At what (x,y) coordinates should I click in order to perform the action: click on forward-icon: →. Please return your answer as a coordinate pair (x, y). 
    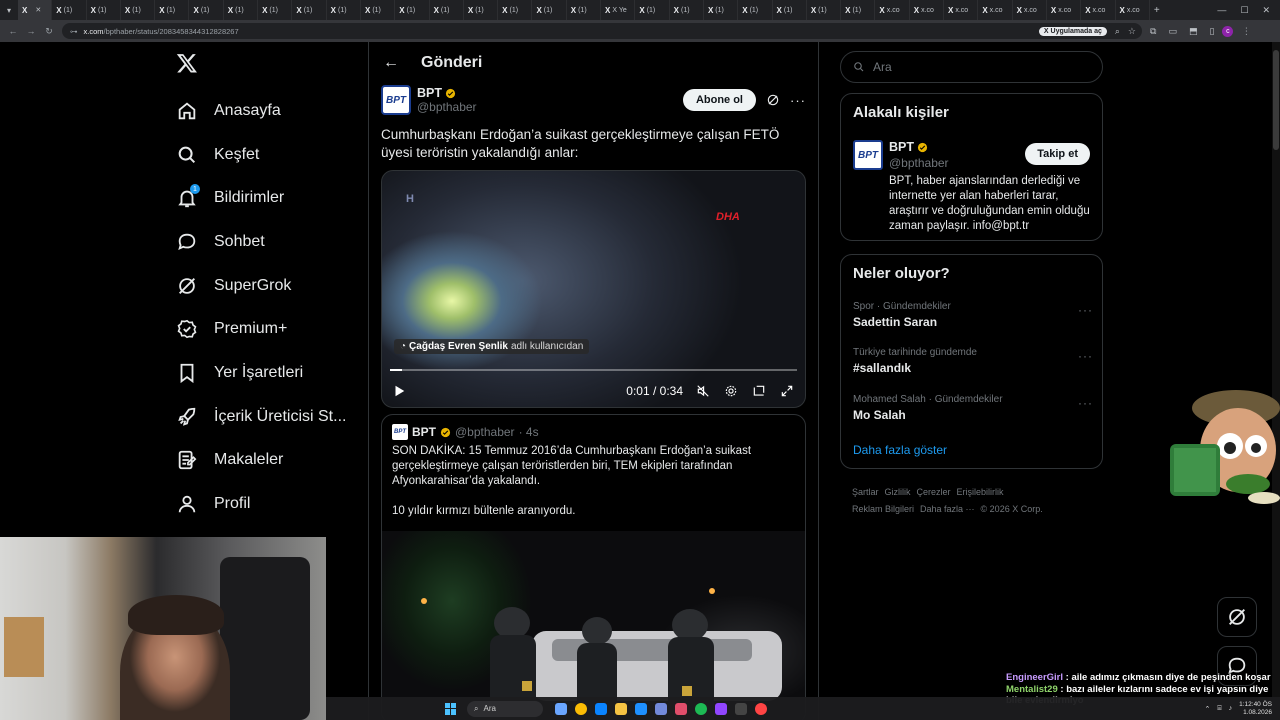
    Looking at the image, I should click on (31, 31).